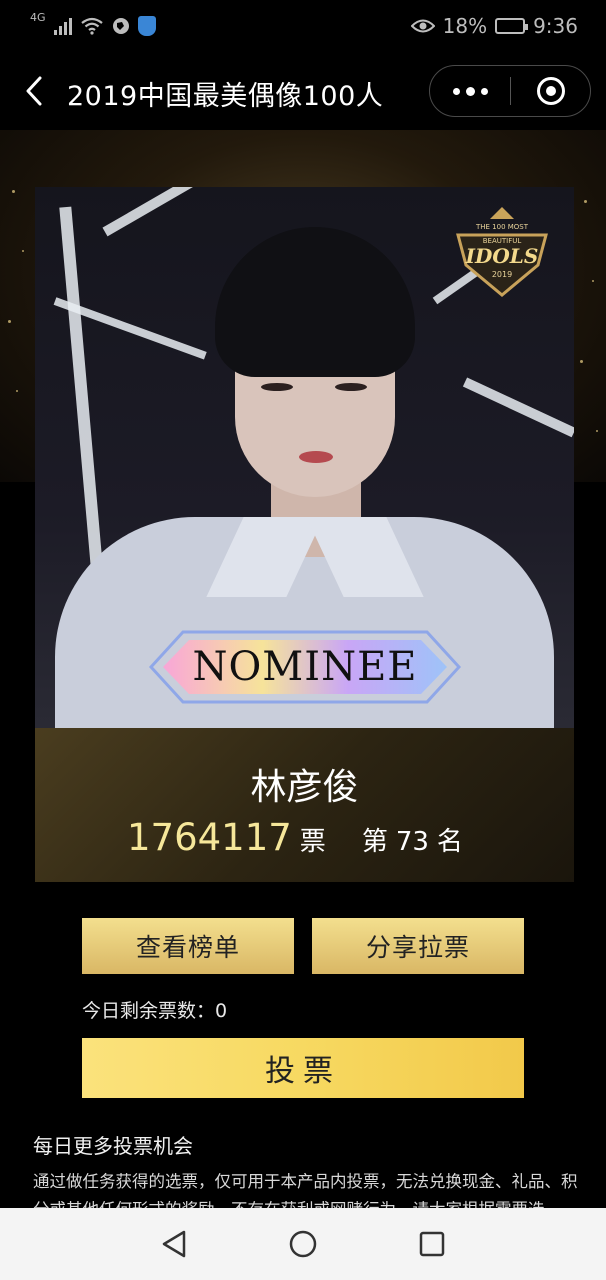 This screenshot has width=606, height=1280. I want to click on chevron-left-icon, so click(35, 91).